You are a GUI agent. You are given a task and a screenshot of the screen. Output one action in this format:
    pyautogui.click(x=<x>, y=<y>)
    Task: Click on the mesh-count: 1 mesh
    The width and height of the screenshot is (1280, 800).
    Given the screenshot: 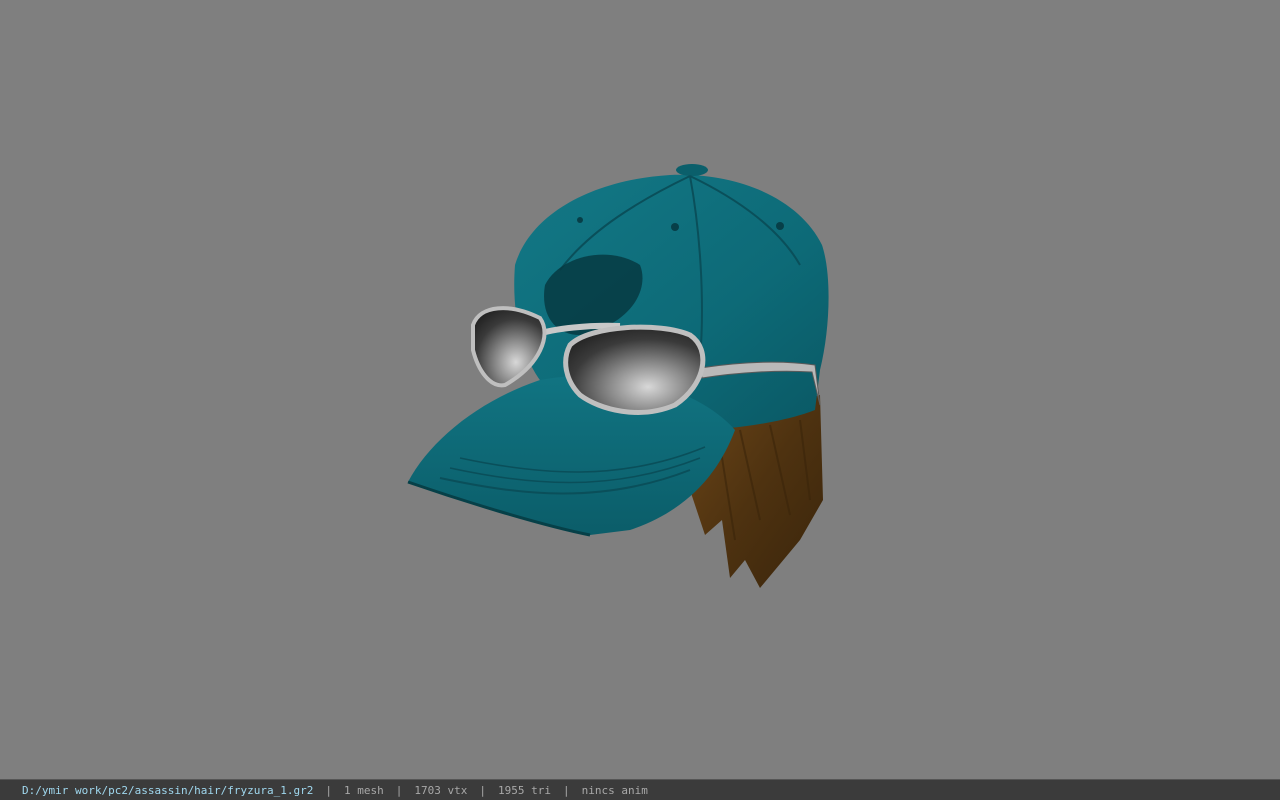 What is the action you would take?
    pyautogui.click(x=364, y=790)
    